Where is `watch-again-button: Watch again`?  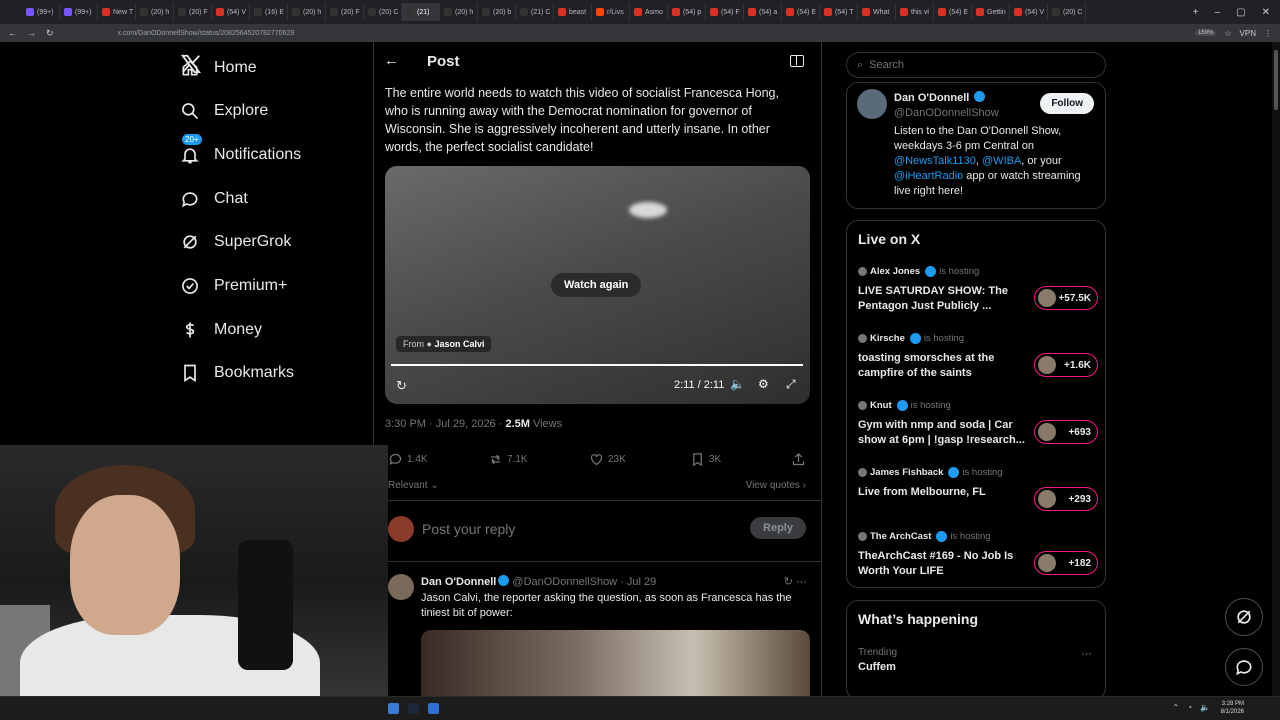 watch-again-button: Watch again is located at coordinates (596, 285).